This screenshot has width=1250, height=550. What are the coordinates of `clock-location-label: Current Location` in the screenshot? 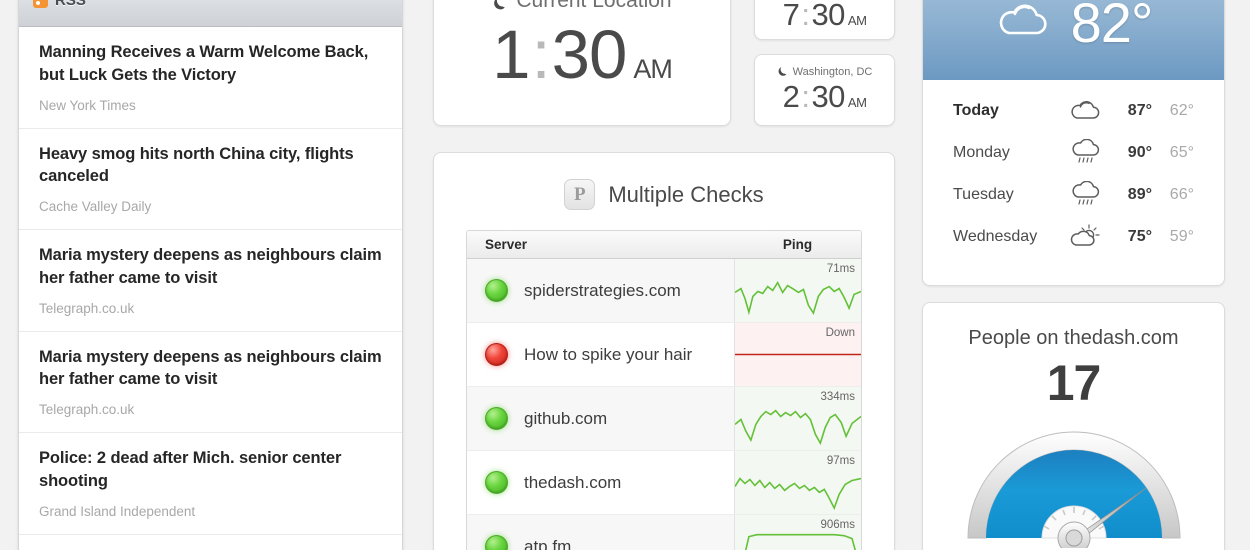 It's located at (594, 6).